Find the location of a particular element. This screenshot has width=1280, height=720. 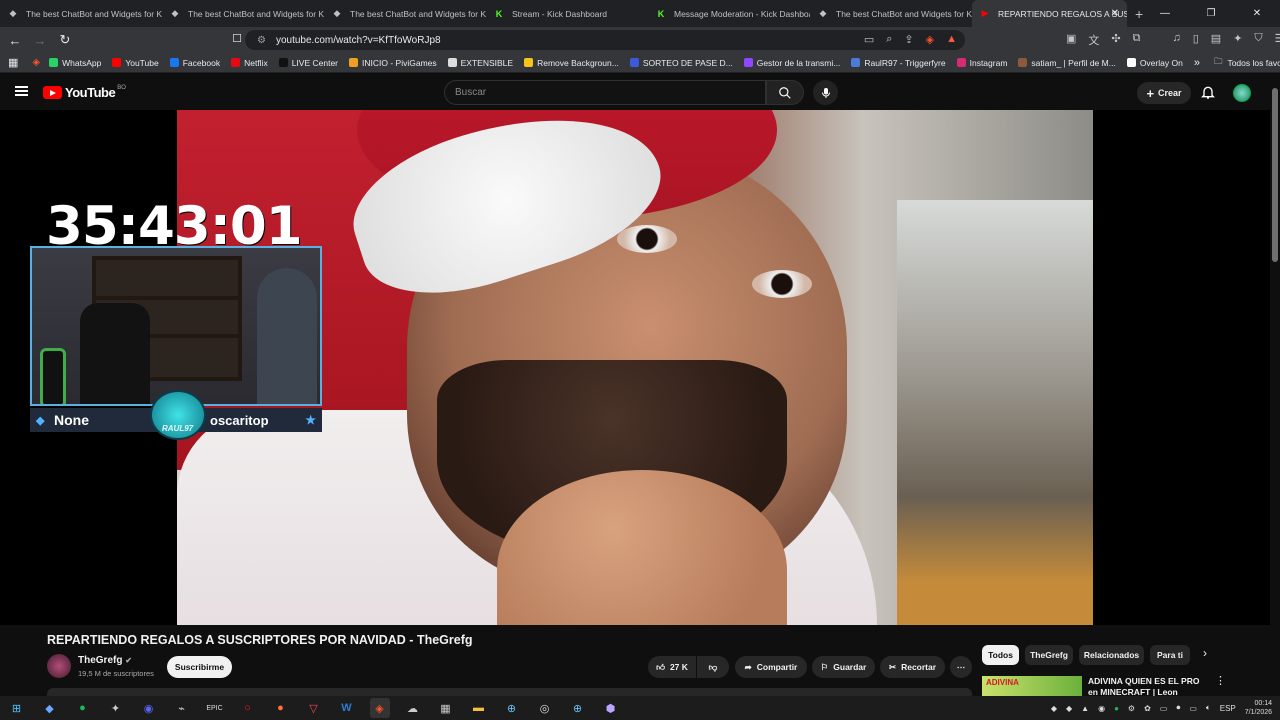

microphone-tray-icon: ⏺ is located at coordinates (1178, 708).